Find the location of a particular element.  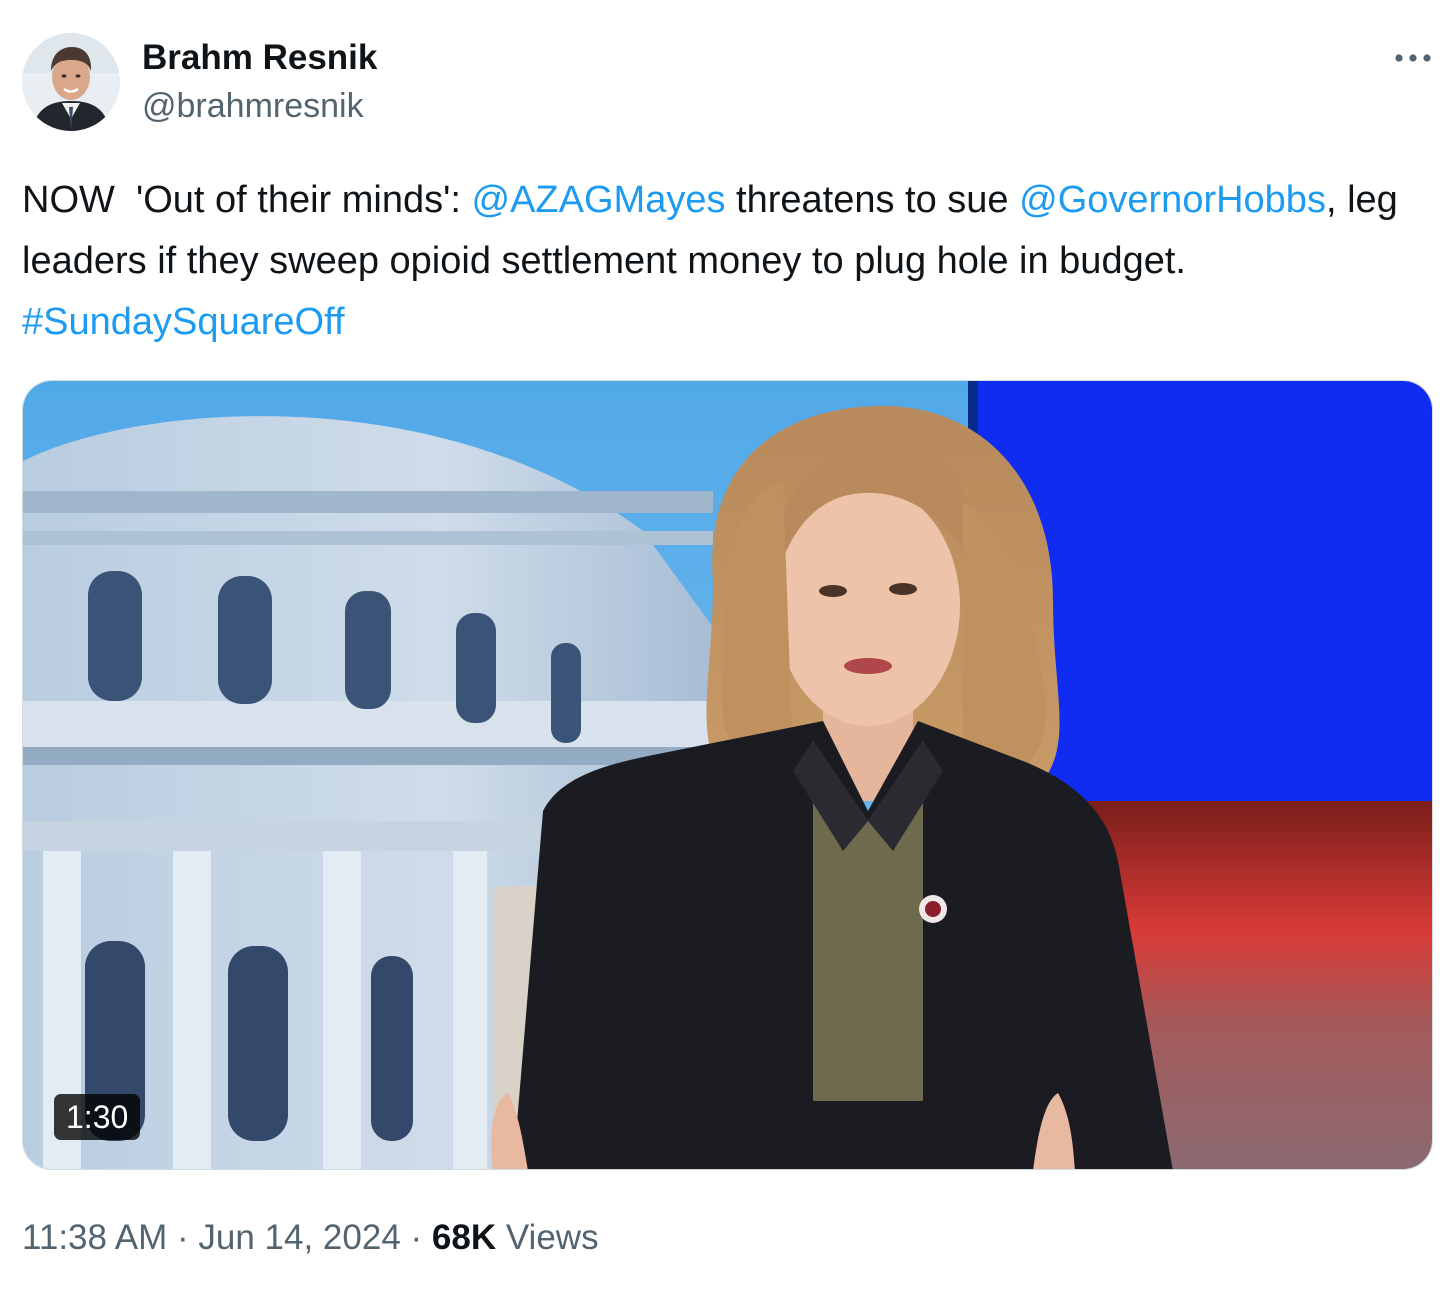

tweet-time-link: 11:38 AM is located at coordinates (94, 1237).